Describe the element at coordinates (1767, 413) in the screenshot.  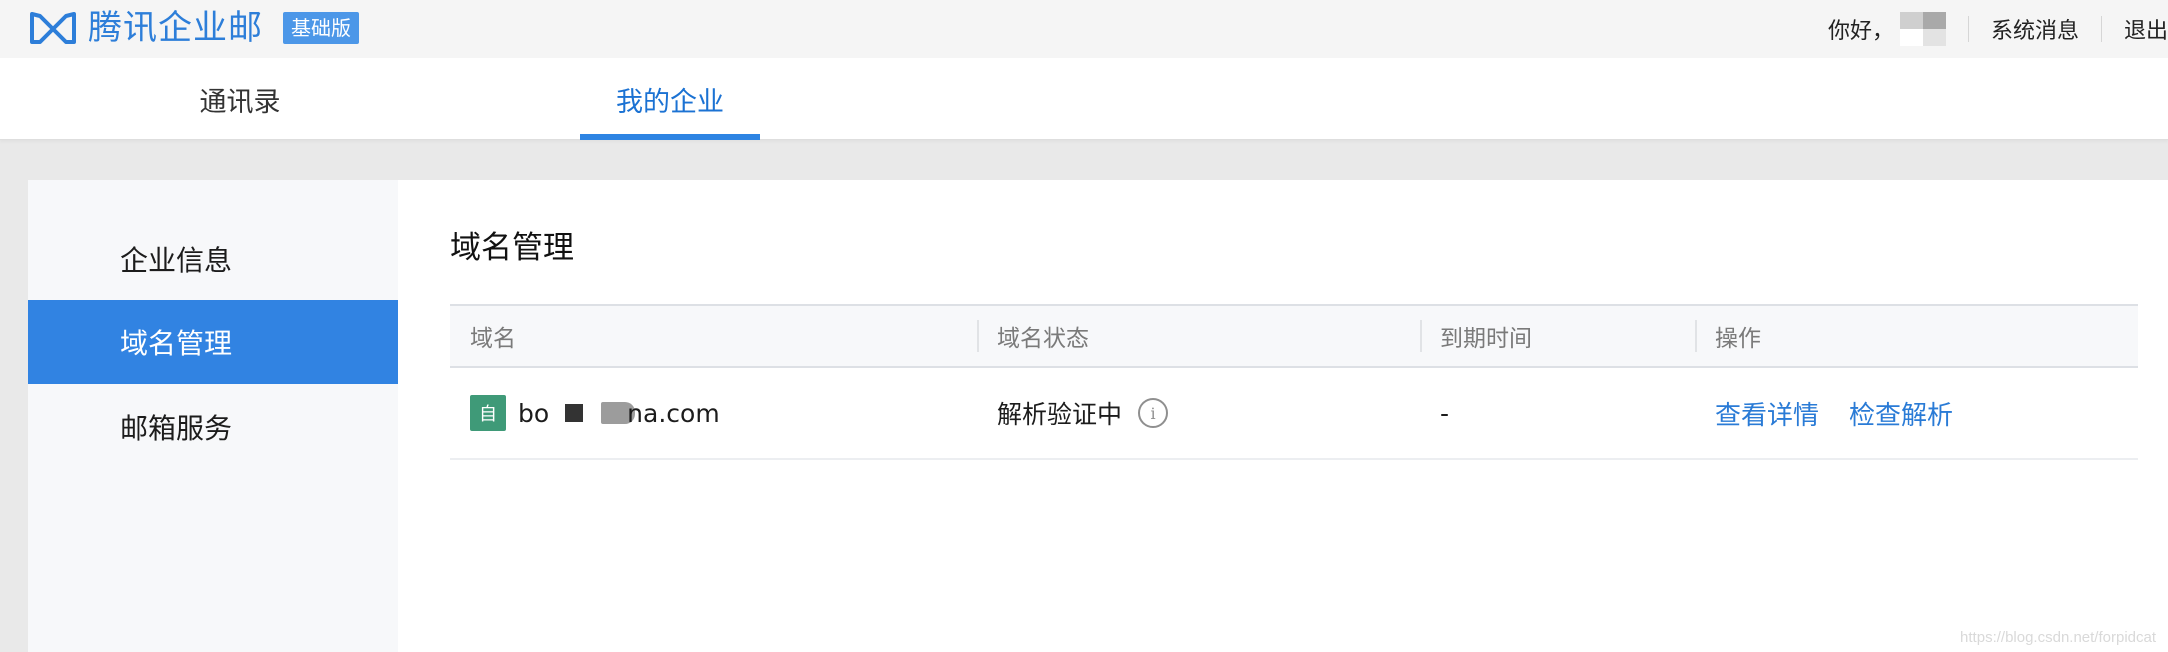
I see `view-details-link: 查看详情` at that location.